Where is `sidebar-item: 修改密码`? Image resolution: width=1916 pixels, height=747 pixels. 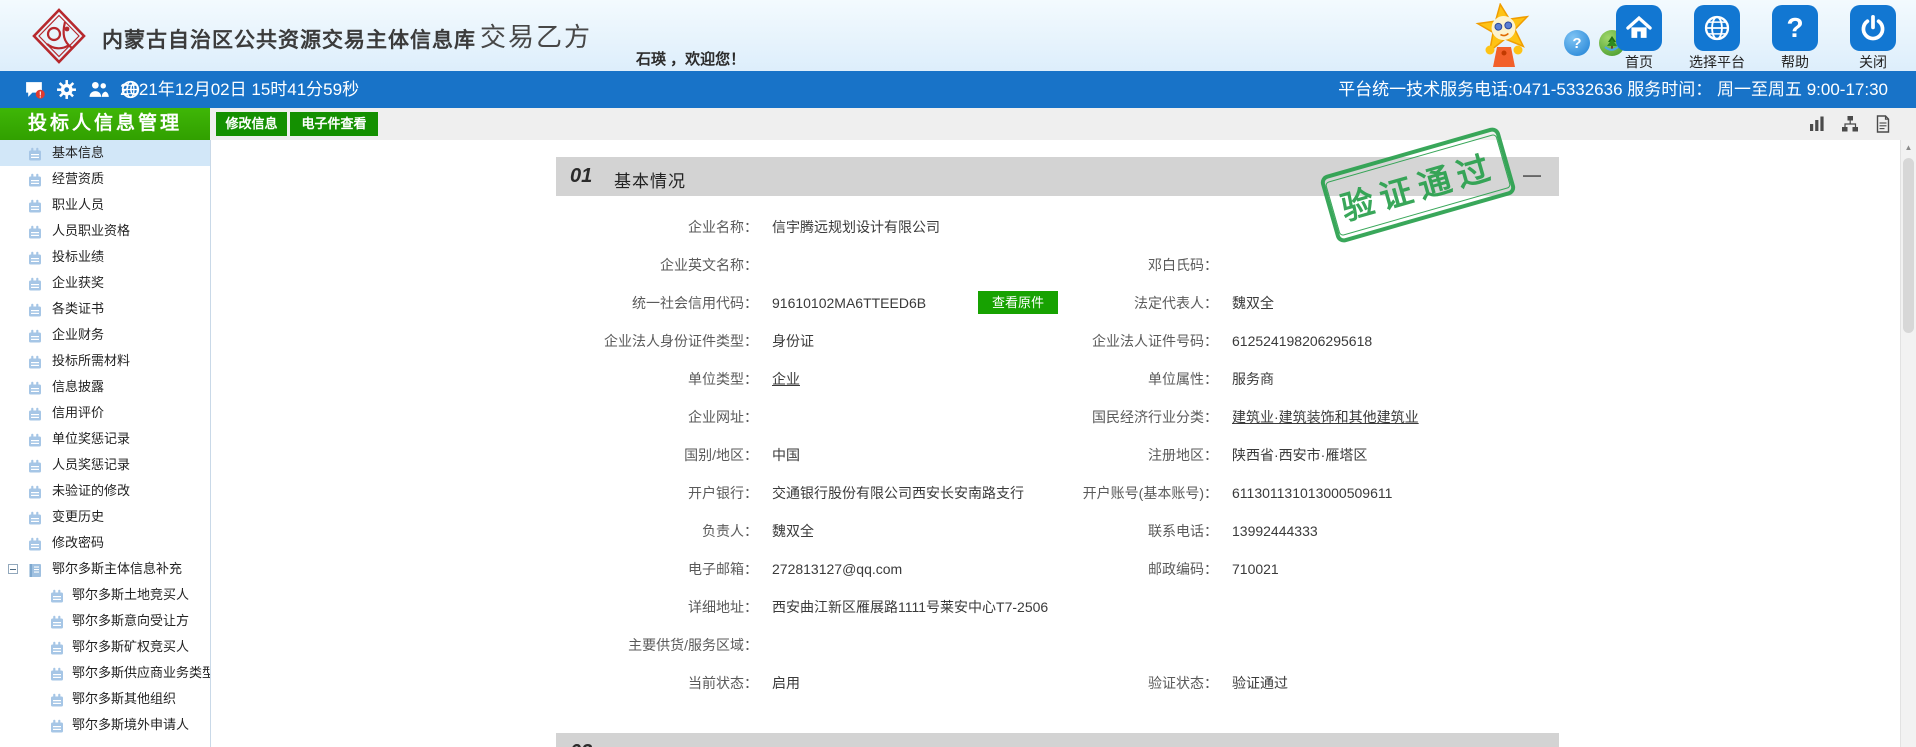 sidebar-item: 修改密码 is located at coordinates (105, 543).